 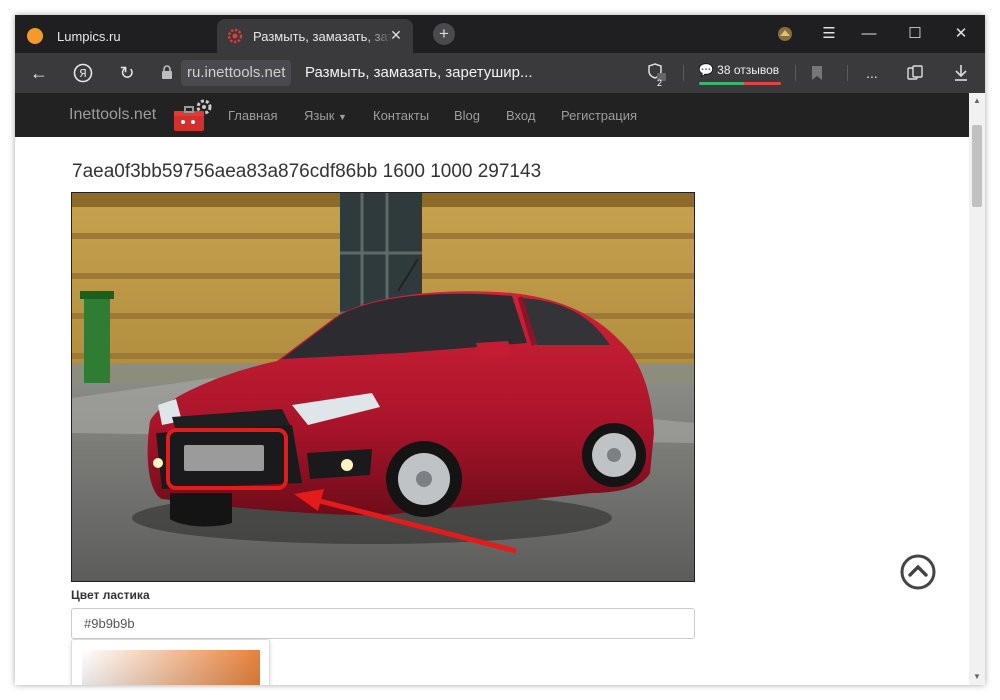 I want to click on eraser-color-input, so click(x=383, y=623).